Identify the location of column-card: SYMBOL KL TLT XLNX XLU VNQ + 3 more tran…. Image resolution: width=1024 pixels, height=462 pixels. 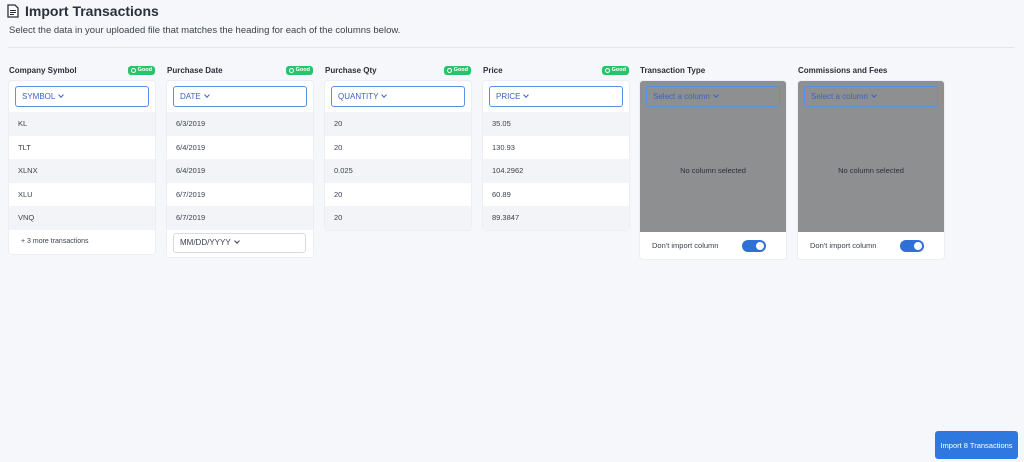
(82, 167).